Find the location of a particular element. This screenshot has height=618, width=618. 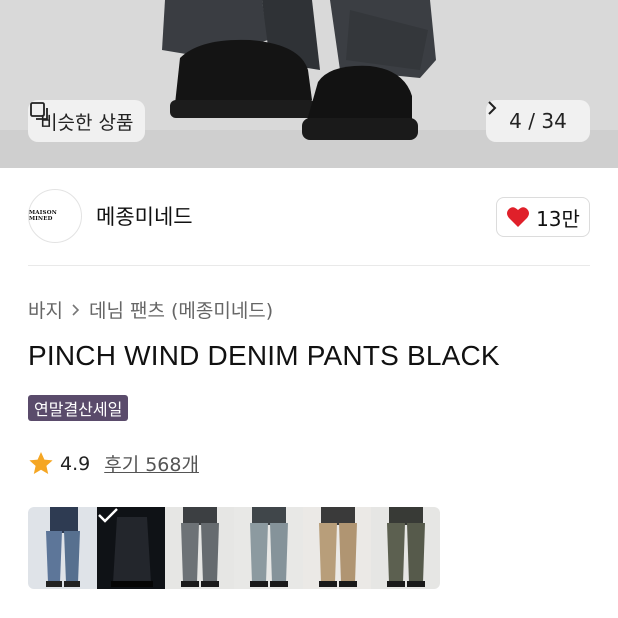

brand-row: MAISON MINED 메종미네드 13만 is located at coordinates (309, 216).